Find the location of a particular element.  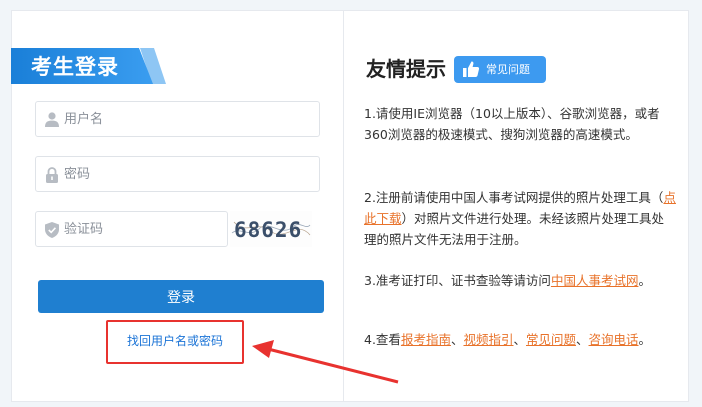

tip-paragraph-3: 3.准考证打印、证书查验等请访问中国人事考试网。 is located at coordinates (507, 280).